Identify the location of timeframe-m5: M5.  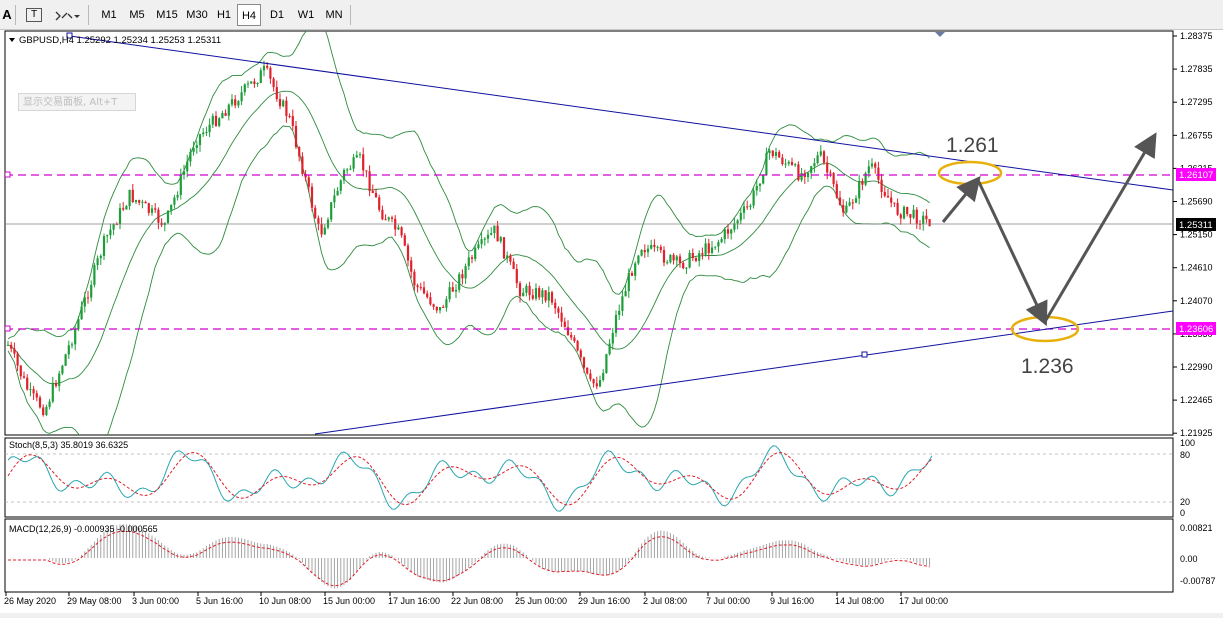
(137, 15).